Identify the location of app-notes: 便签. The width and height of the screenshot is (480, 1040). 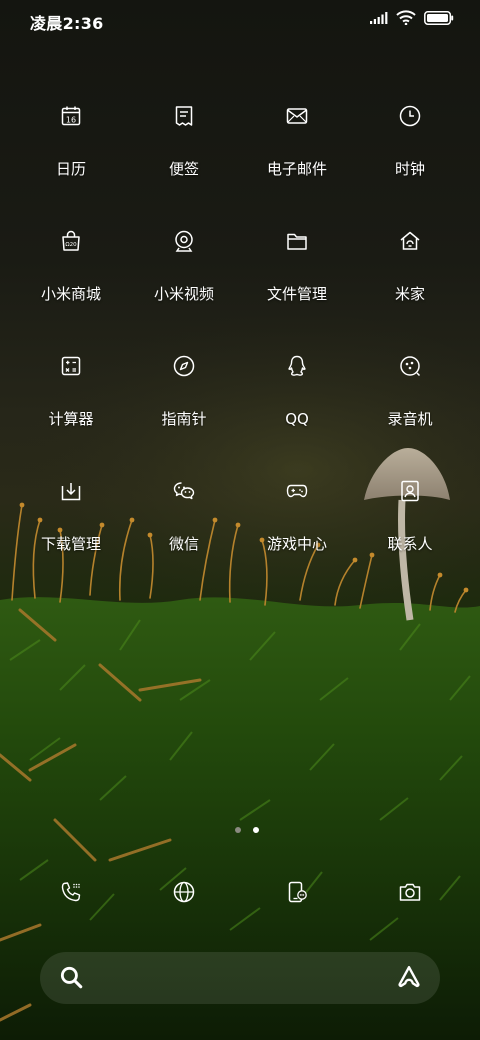
(184, 143).